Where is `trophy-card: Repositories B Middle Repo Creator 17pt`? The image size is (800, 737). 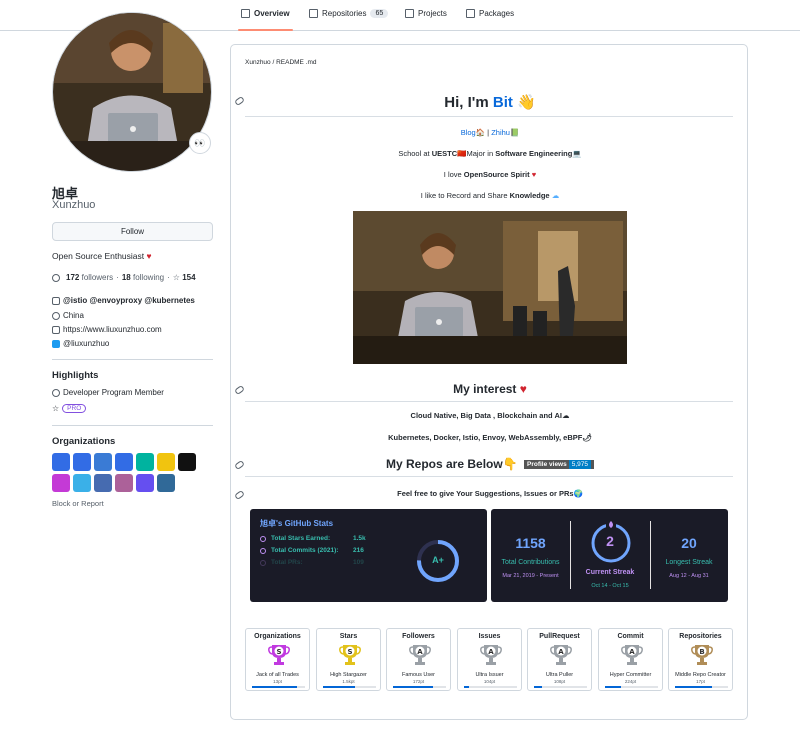
trophy-card: Repositories B Middle Repo Creator 17pt is located at coordinates (700, 659).